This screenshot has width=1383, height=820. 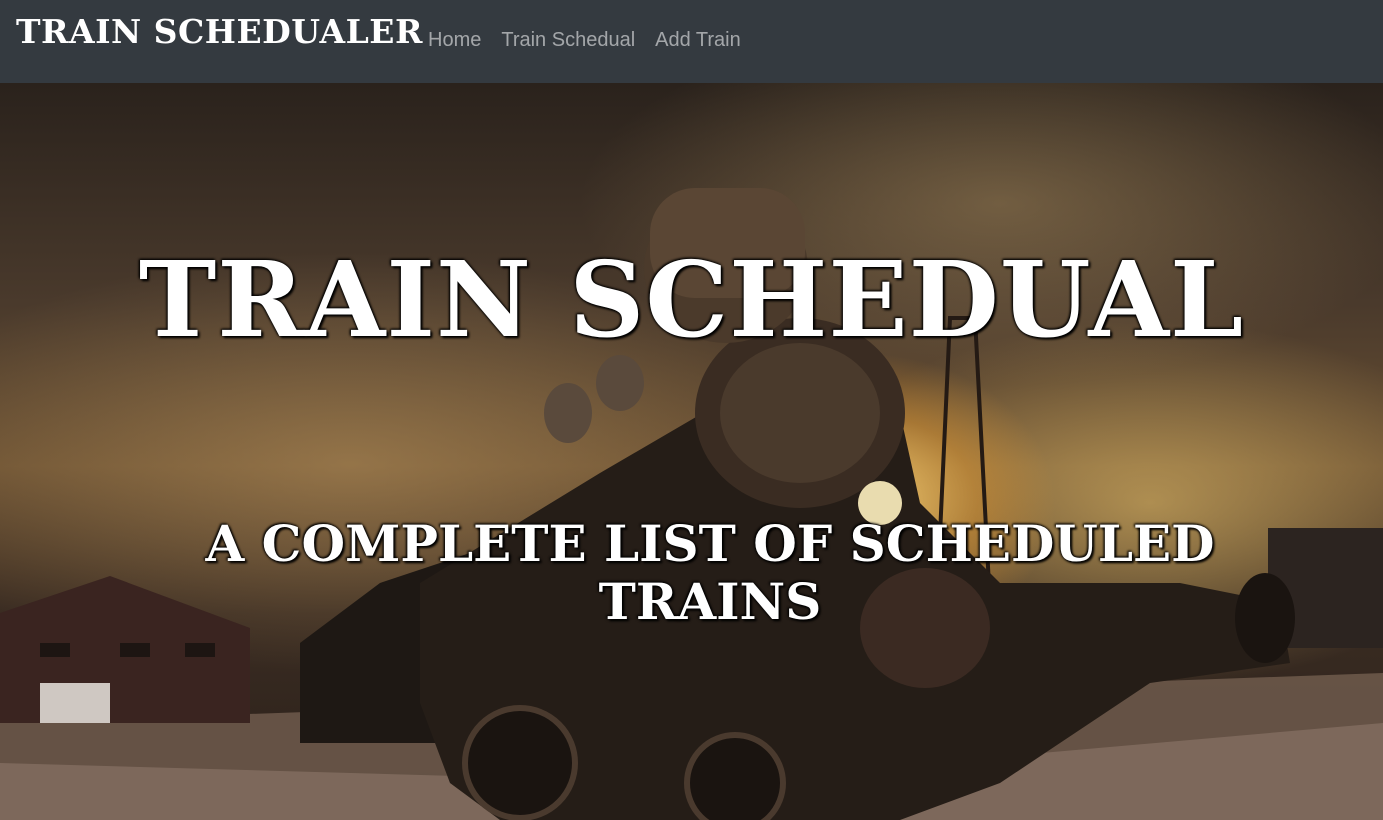 What do you see at coordinates (568, 40) in the screenshot?
I see `nav-link-train-schedual: Train Schedual` at bounding box center [568, 40].